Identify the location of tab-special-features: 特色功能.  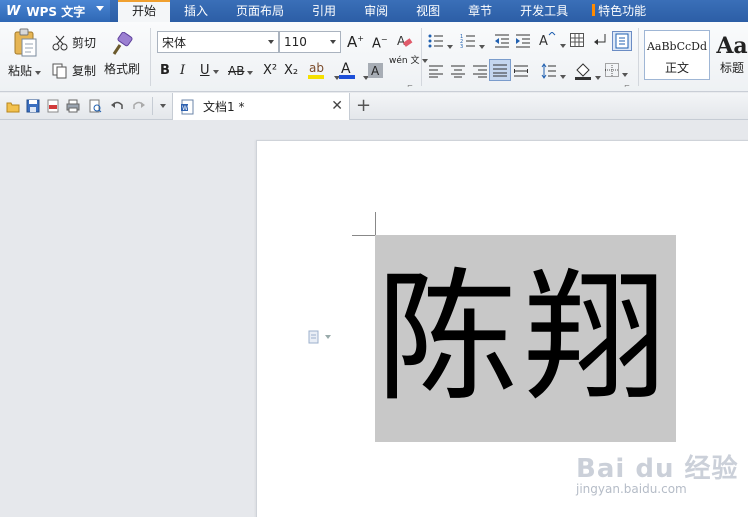
(621, 11).